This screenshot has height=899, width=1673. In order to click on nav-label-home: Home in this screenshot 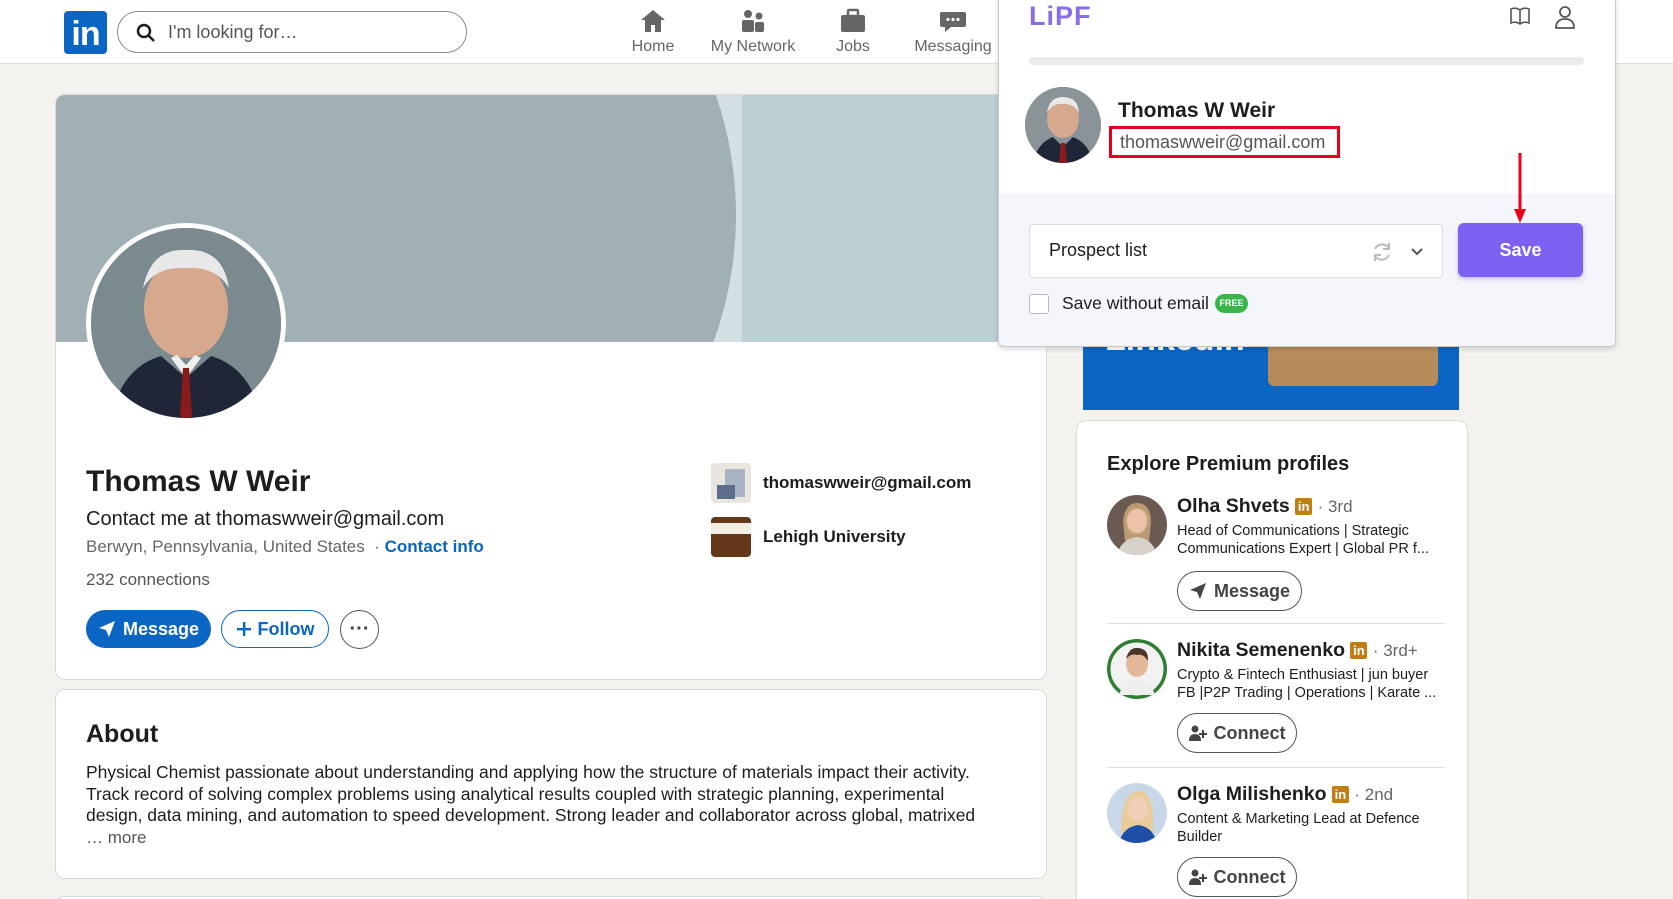, I will do `click(653, 46)`.